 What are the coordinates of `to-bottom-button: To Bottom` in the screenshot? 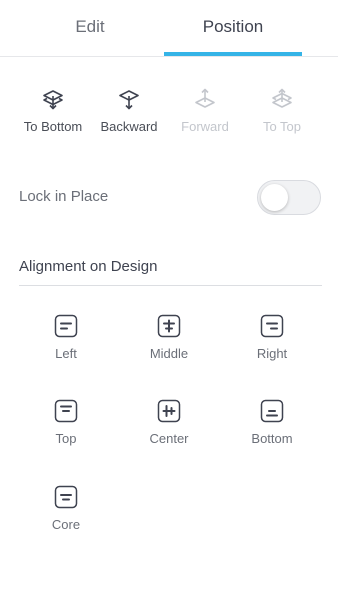 It's located at (53, 112).